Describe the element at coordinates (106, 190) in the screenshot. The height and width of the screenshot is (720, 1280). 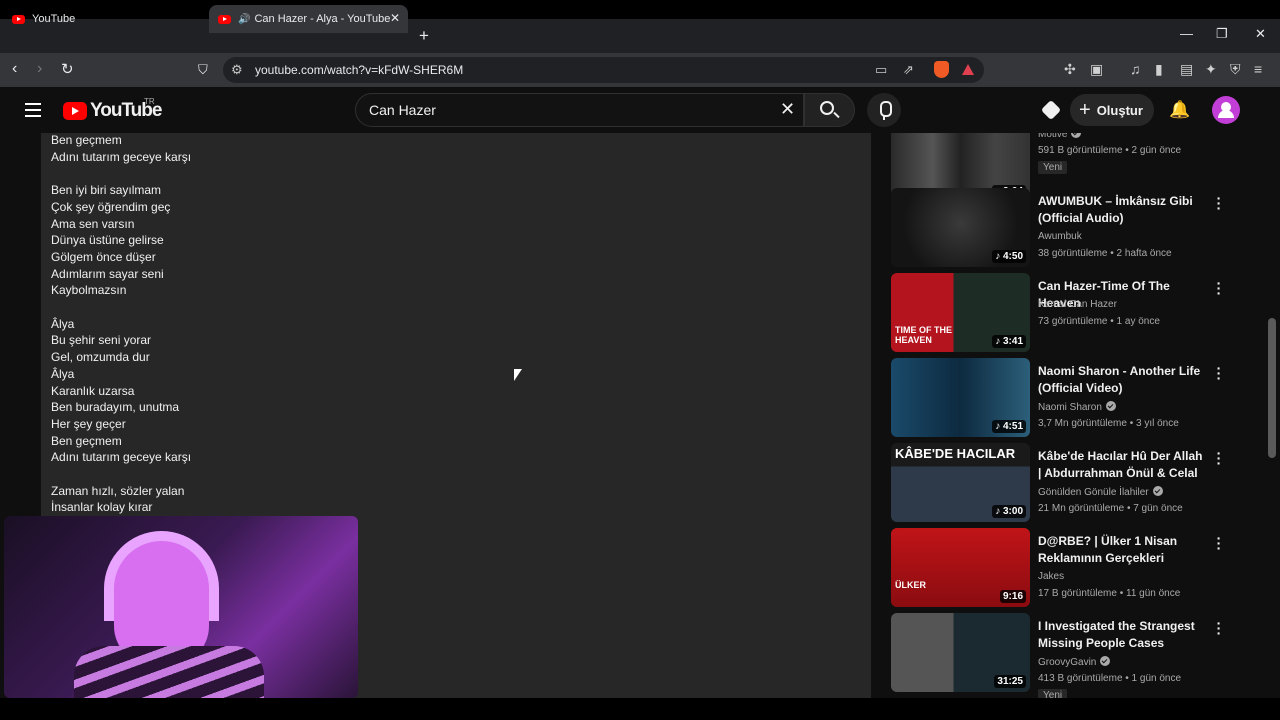
I see `lyric-line: Ben iyi biri sayılmam` at that location.